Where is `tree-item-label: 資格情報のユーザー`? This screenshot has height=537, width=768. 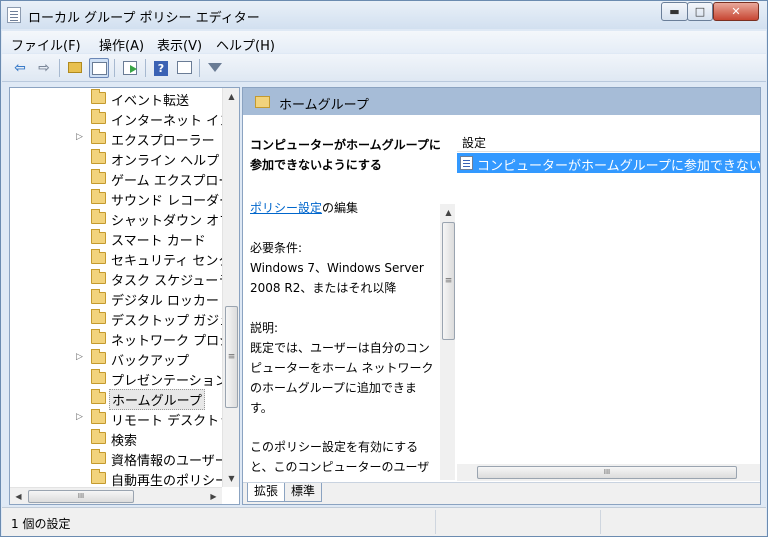
tree-item-label: 資格情報のユーザー is located at coordinates (169, 461).